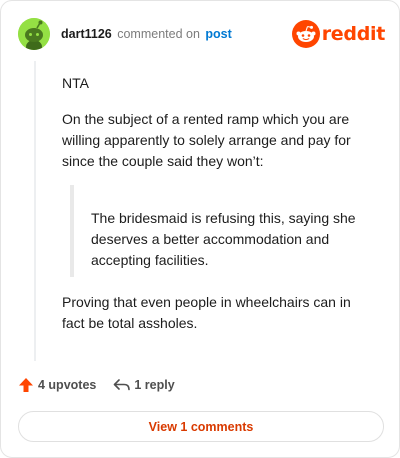 This screenshot has height=458, width=400. I want to click on snoo-avatar-icon, so click(34, 34).